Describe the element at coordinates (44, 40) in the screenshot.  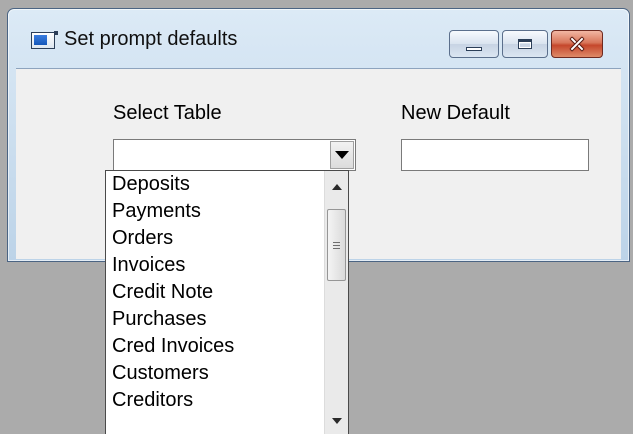
I see `app-window-icon` at that location.